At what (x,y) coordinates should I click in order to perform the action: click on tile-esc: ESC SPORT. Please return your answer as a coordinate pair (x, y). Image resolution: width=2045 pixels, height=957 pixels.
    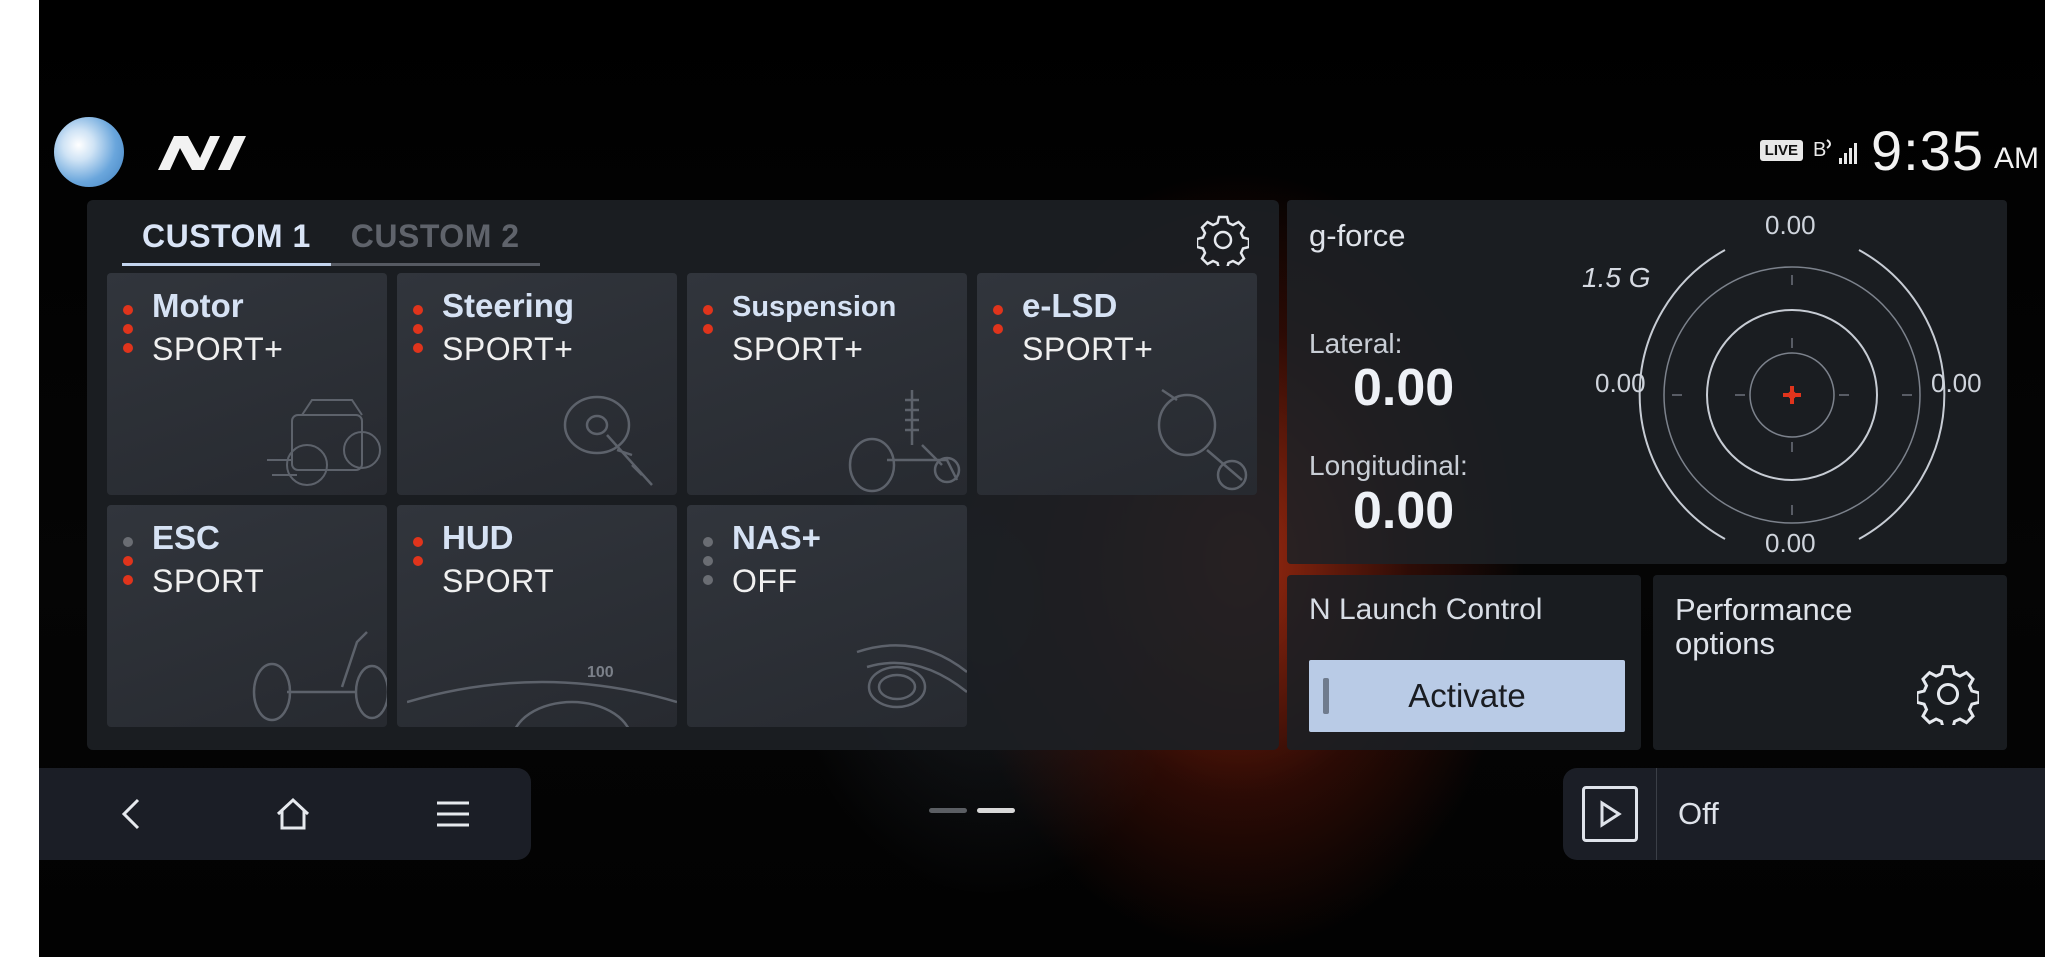
    Looking at the image, I should click on (247, 616).